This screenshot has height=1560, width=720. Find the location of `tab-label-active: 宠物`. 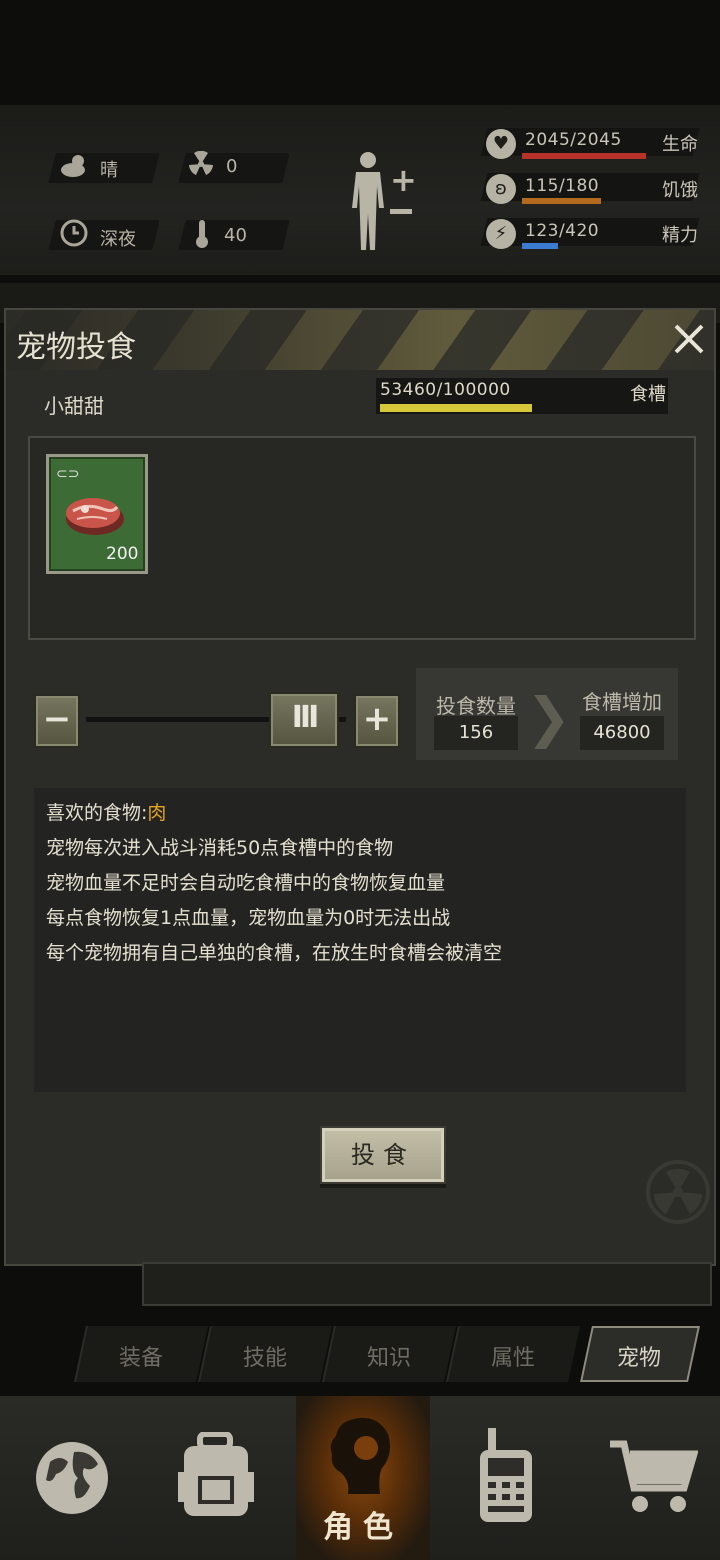

tab-label-active: 宠物 is located at coordinates (638, 1358).